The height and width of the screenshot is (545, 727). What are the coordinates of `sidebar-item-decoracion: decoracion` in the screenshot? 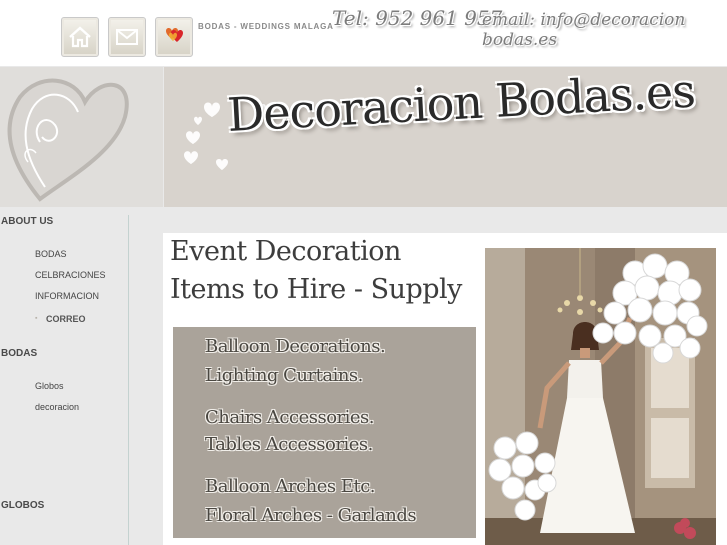 It's located at (57, 407).